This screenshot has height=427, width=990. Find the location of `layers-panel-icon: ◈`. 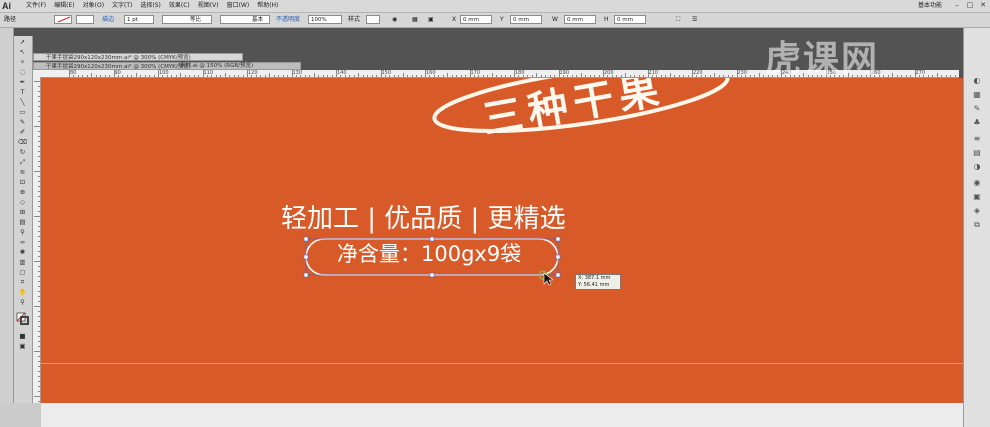

layers-panel-icon: ◈ is located at coordinates (977, 211).